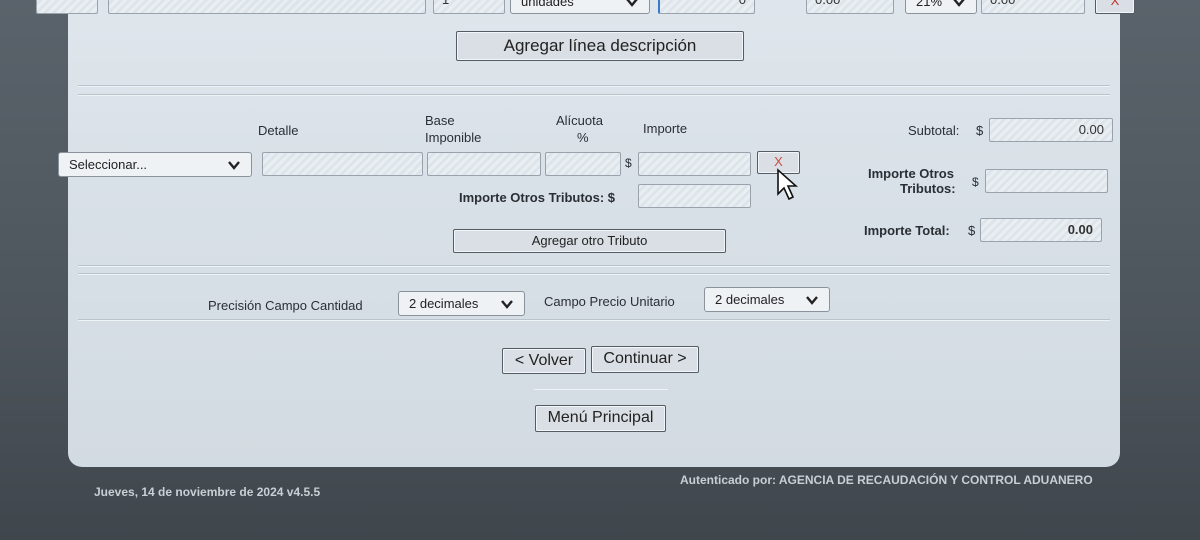  What do you see at coordinates (934, 130) in the screenshot?
I see `subtotal-label: Subtotal:` at bounding box center [934, 130].